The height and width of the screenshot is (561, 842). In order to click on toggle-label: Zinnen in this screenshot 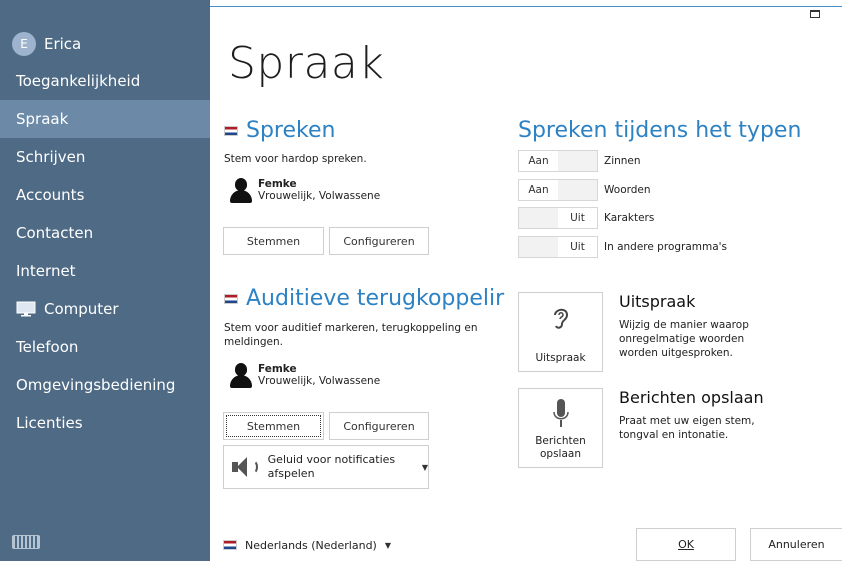, I will do `click(622, 161)`.